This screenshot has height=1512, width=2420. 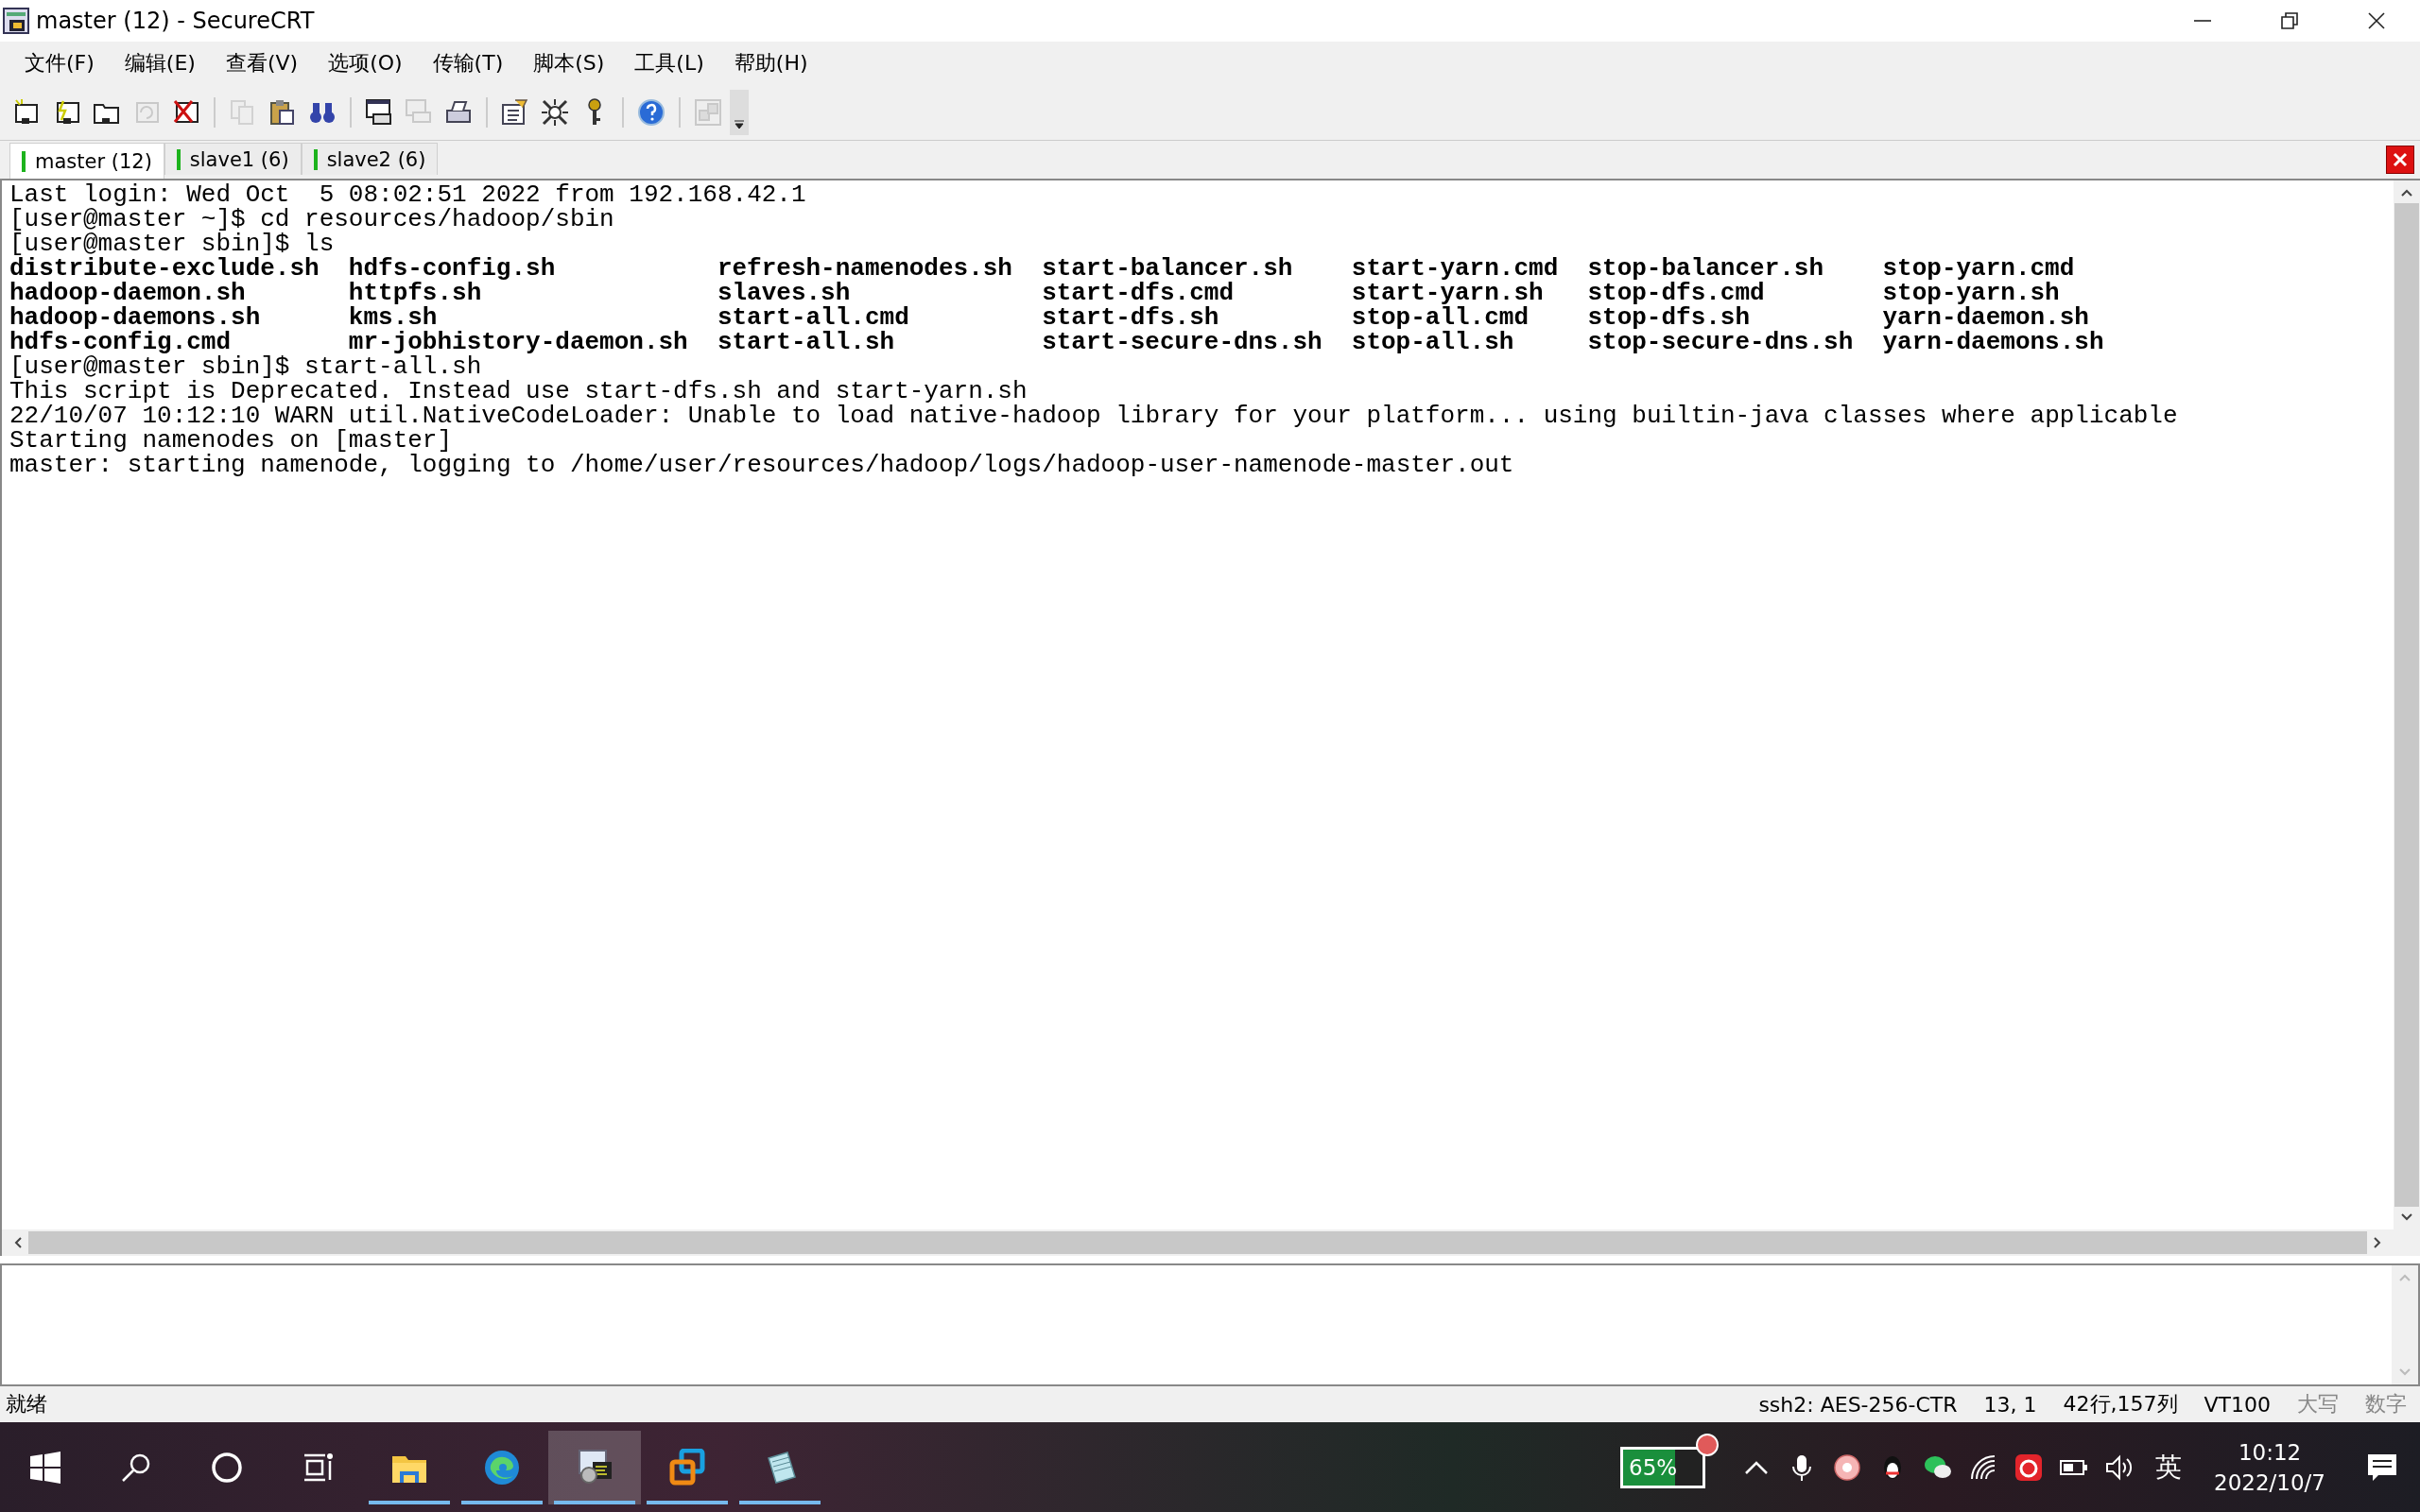 I want to click on file-name: start-balancer.sh, so click(x=1168, y=268).